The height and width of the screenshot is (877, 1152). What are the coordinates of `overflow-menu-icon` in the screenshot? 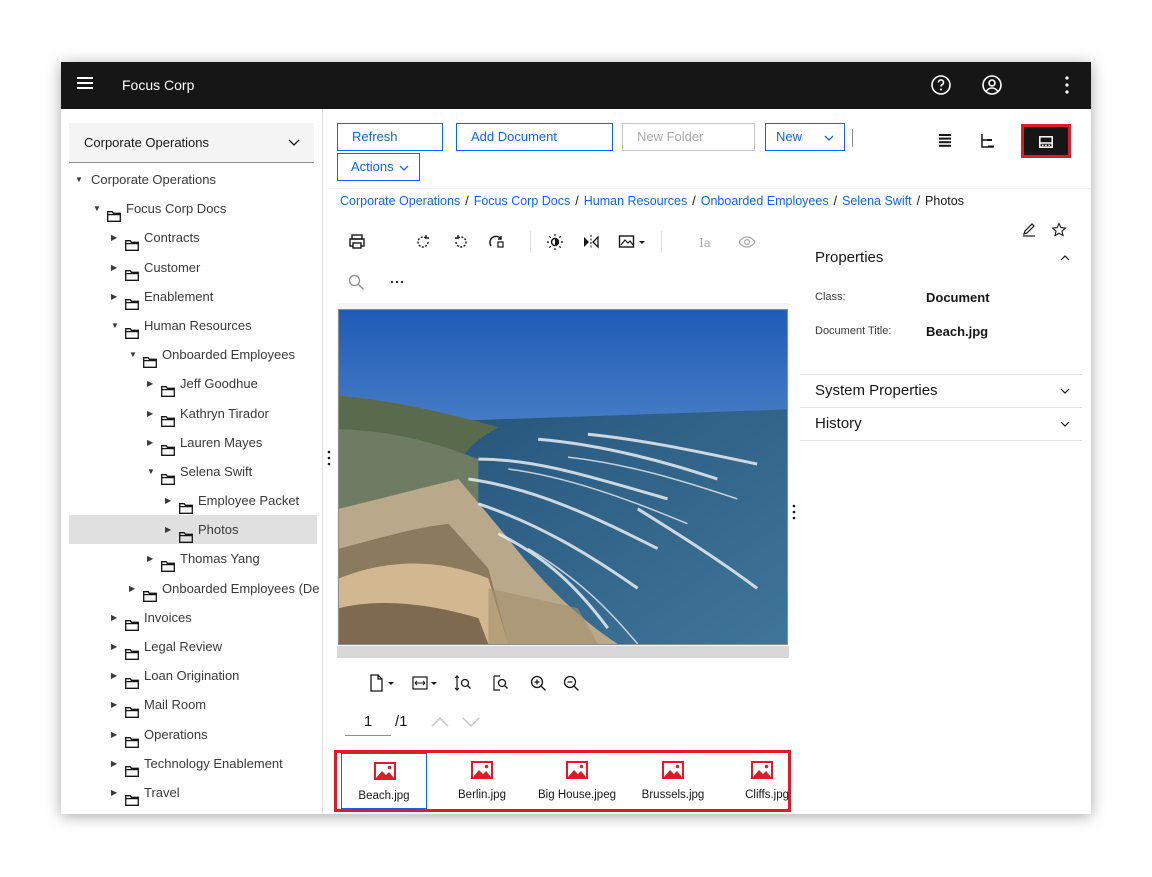 It's located at (1067, 85).